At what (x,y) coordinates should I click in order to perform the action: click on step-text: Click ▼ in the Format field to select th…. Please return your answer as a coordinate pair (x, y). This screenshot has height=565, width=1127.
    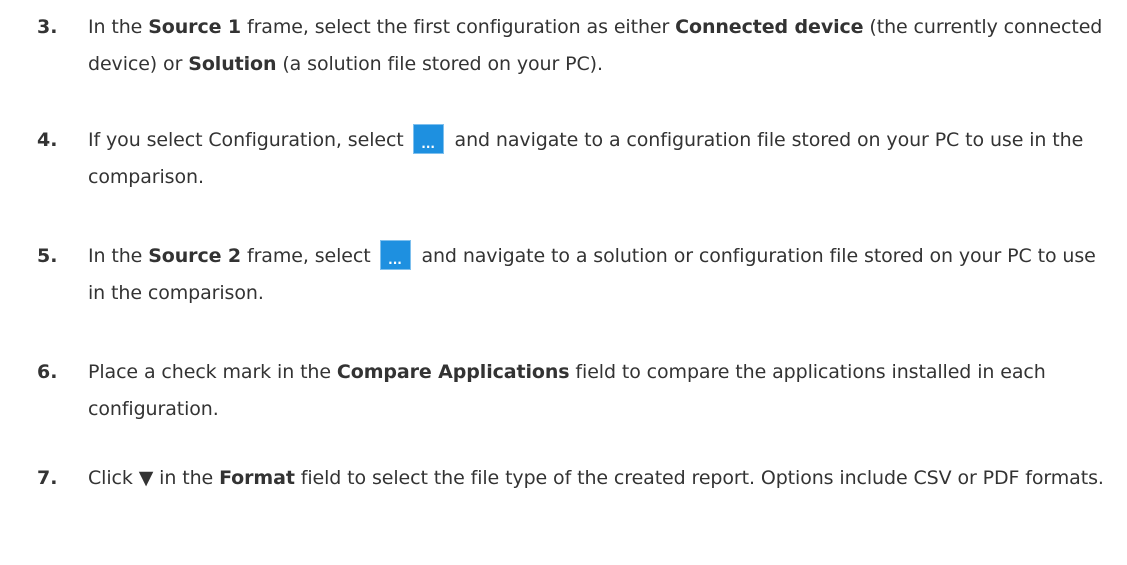
    Looking at the image, I should click on (603, 478).